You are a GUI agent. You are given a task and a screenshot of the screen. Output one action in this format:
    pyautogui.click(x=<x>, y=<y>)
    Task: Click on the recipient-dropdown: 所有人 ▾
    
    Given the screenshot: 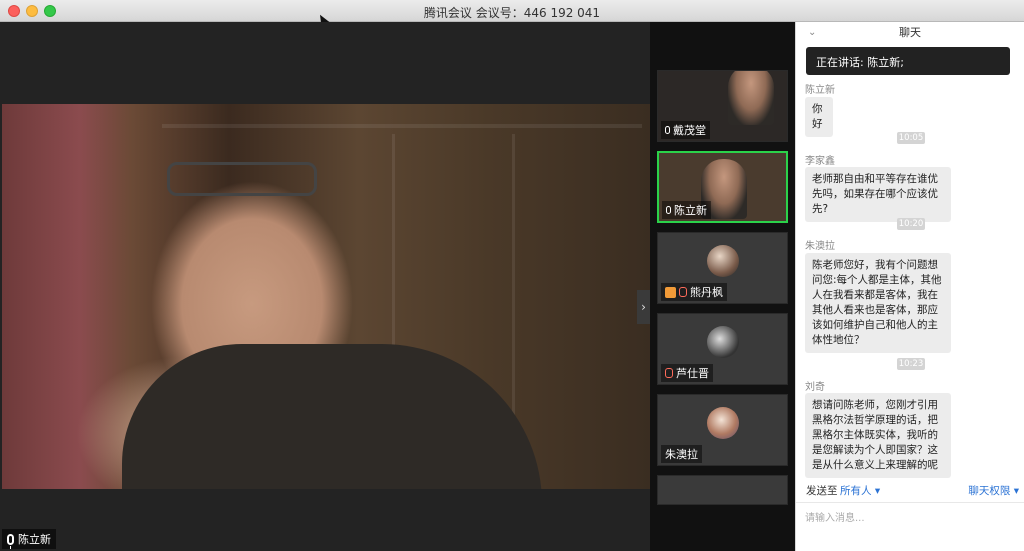 What is the action you would take?
    pyautogui.click(x=860, y=490)
    